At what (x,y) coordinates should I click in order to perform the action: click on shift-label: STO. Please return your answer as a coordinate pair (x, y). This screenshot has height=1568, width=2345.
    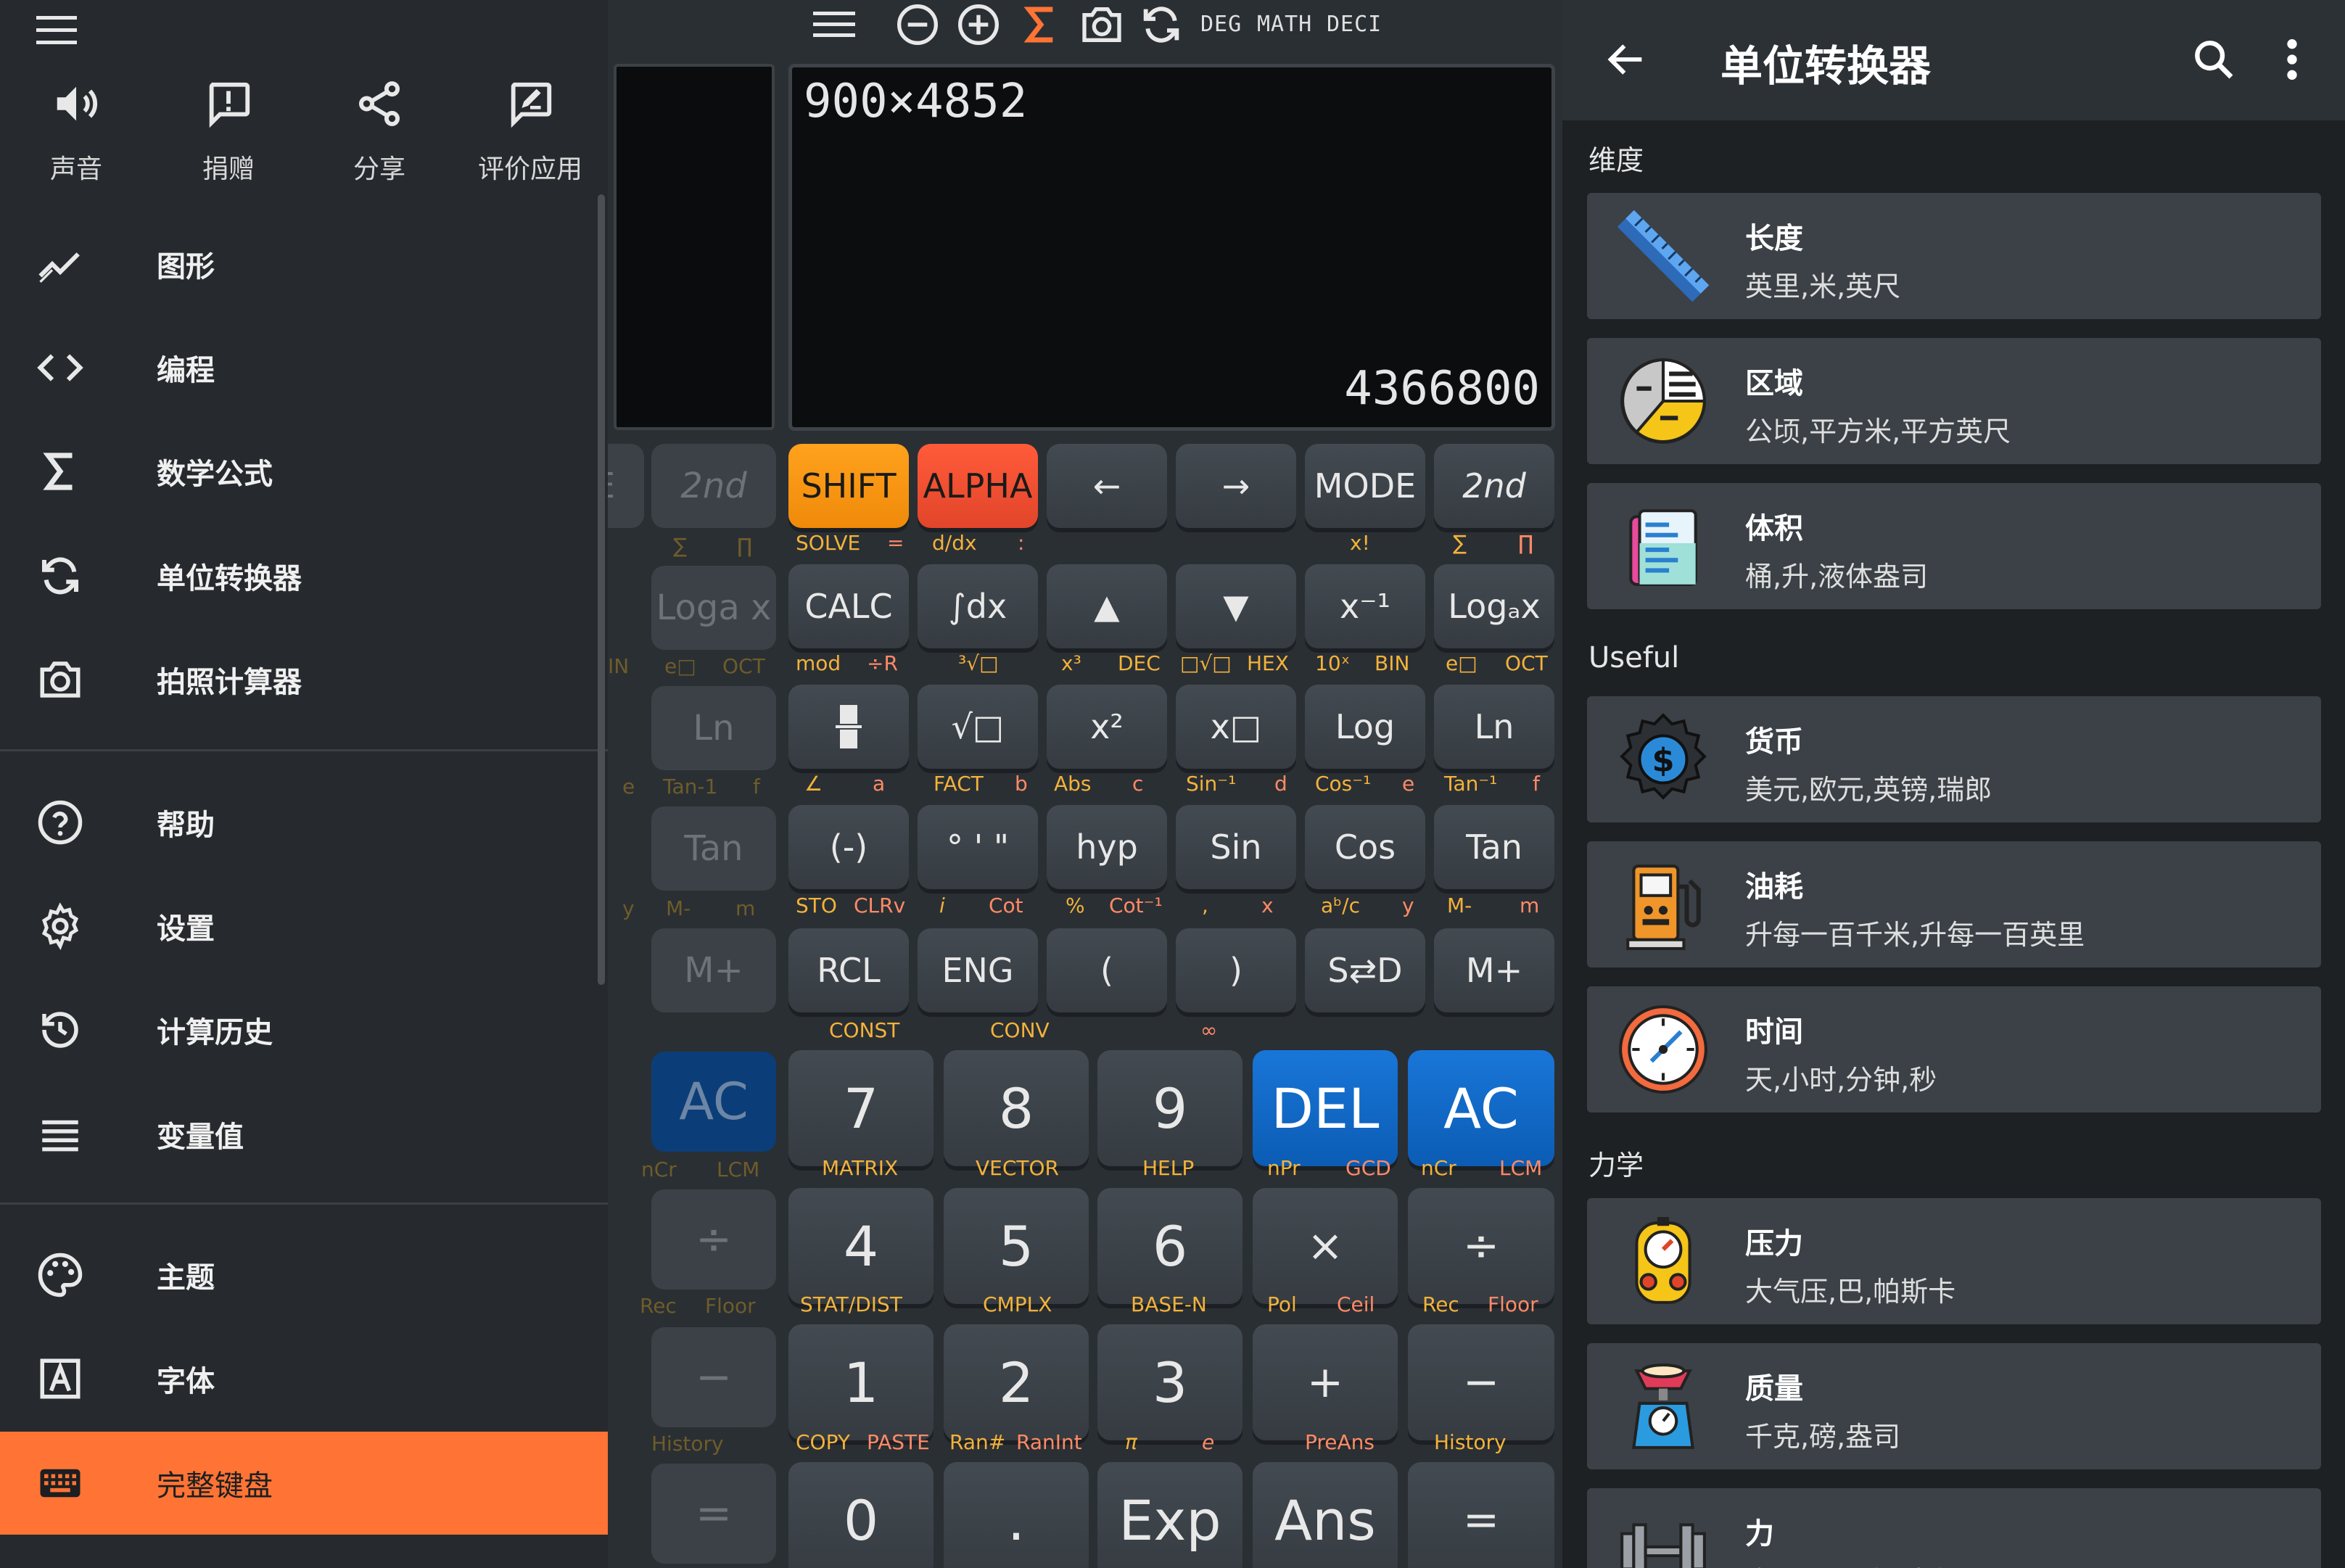
    Looking at the image, I should click on (816, 905).